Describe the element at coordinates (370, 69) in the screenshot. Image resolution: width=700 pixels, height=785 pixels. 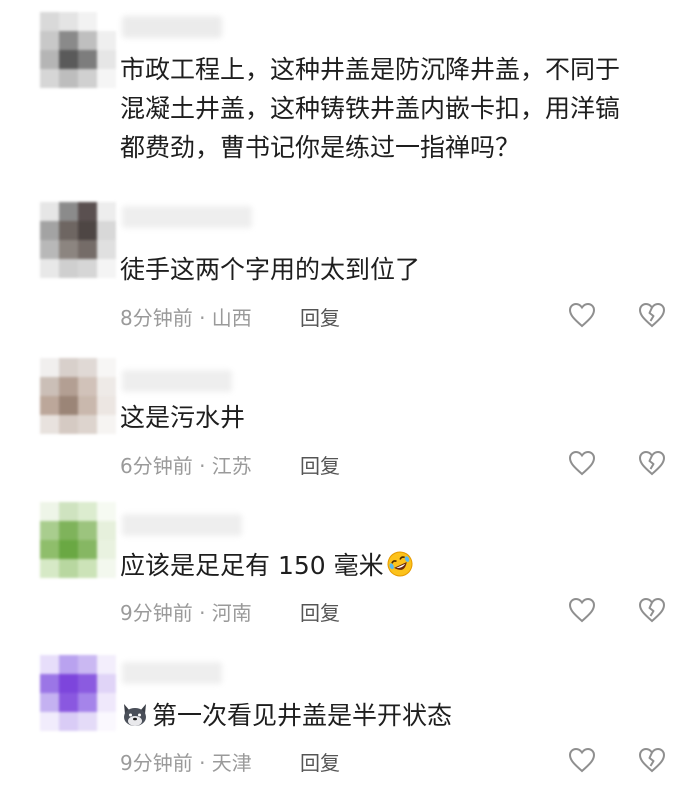
I see `comment-text-line: 市政工程上，这种井盖是防沉降井盖，不同于` at that location.